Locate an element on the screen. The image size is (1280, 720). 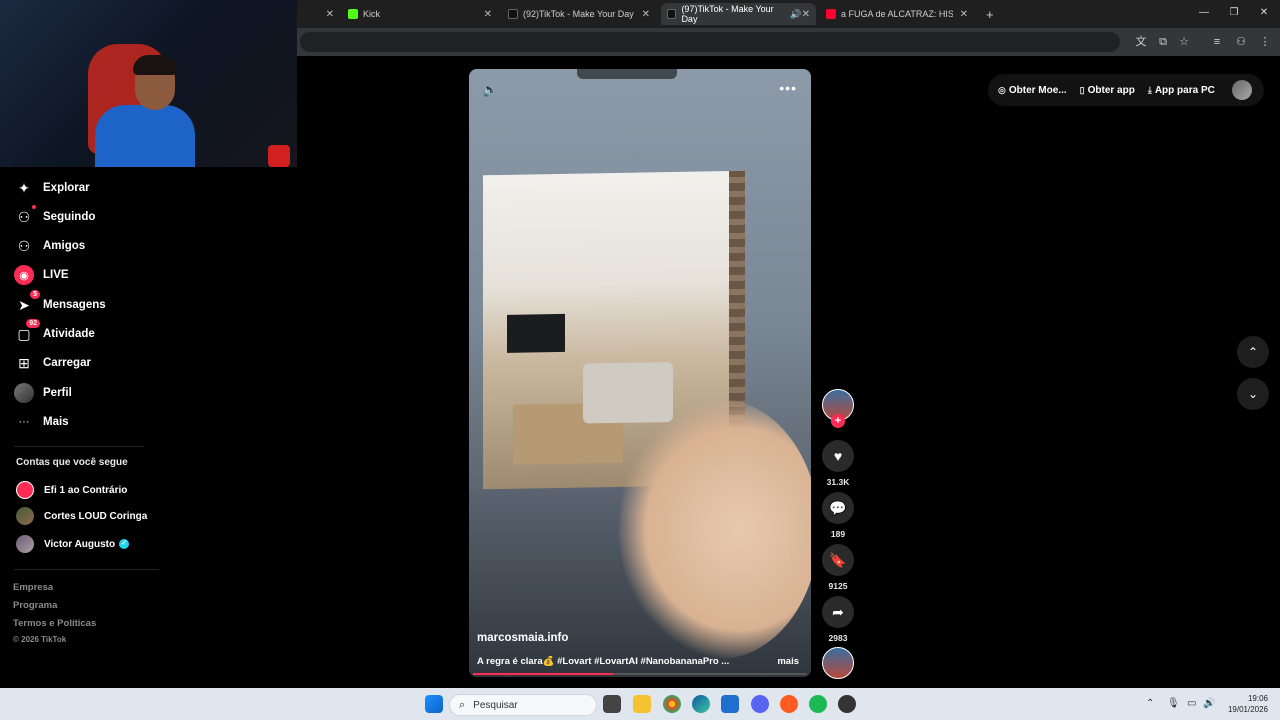
footer-programa: Programa is located at coordinates (35, 605).